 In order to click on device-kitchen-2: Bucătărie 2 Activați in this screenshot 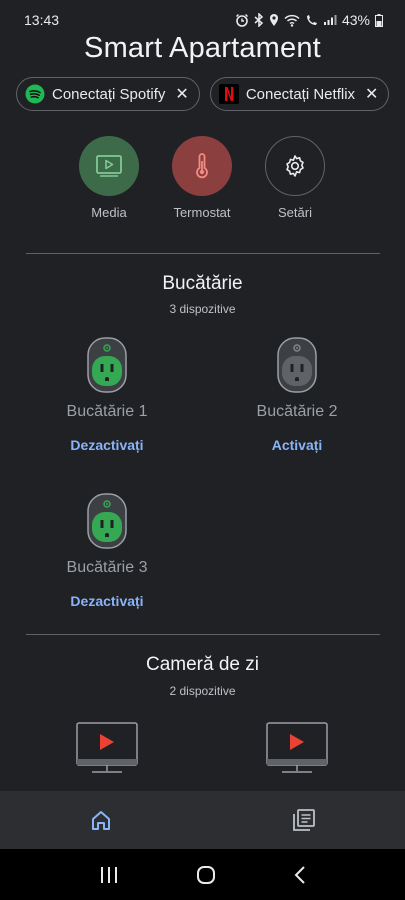, I will do `click(297, 395)`.